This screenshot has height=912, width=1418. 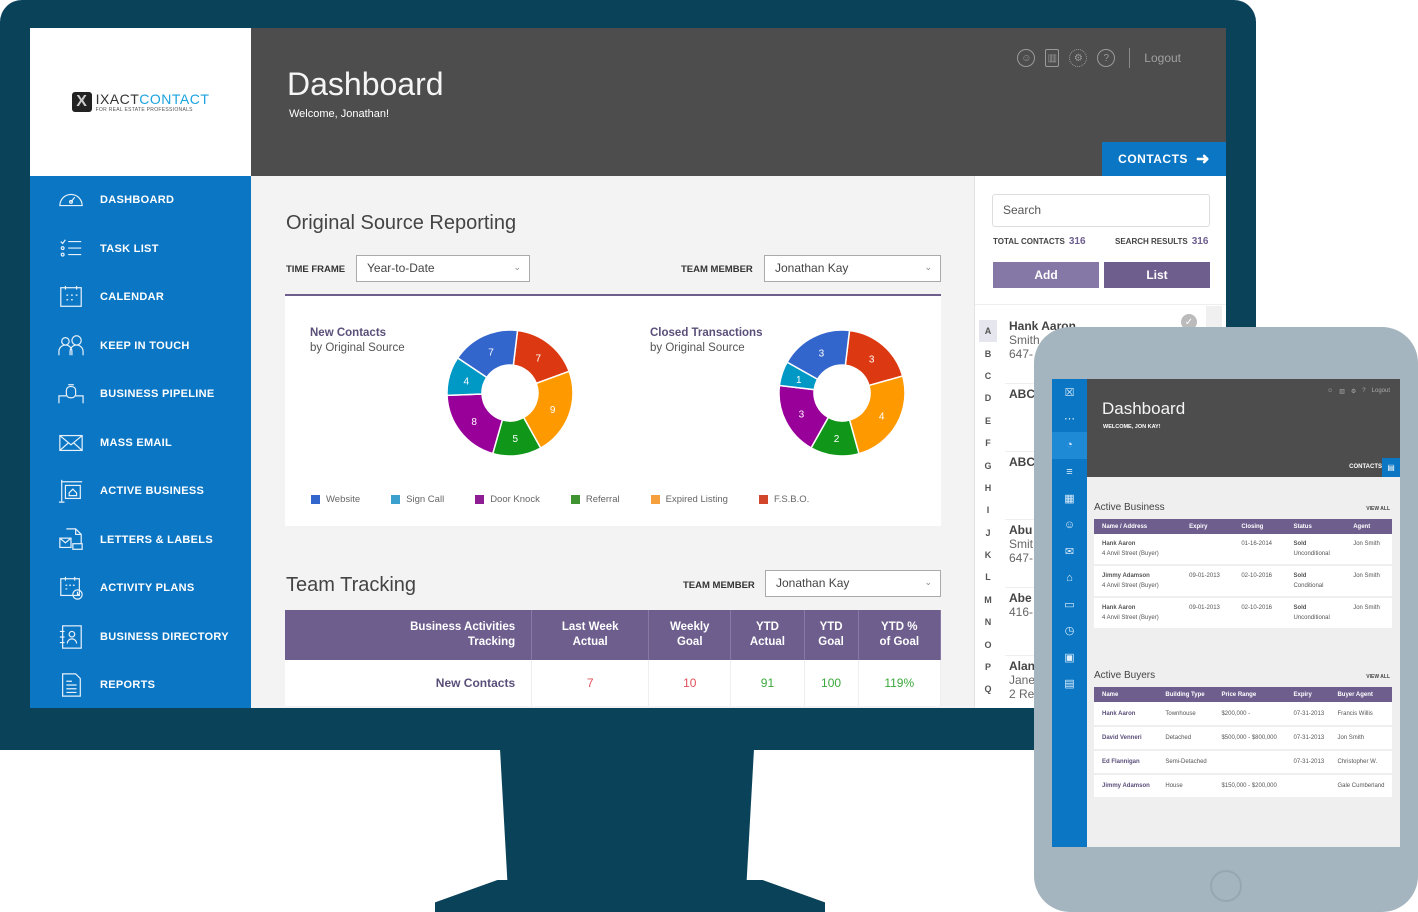 What do you see at coordinates (140, 443) in the screenshot?
I see `sidebar-item-mass-email: MASS EMAIL` at bounding box center [140, 443].